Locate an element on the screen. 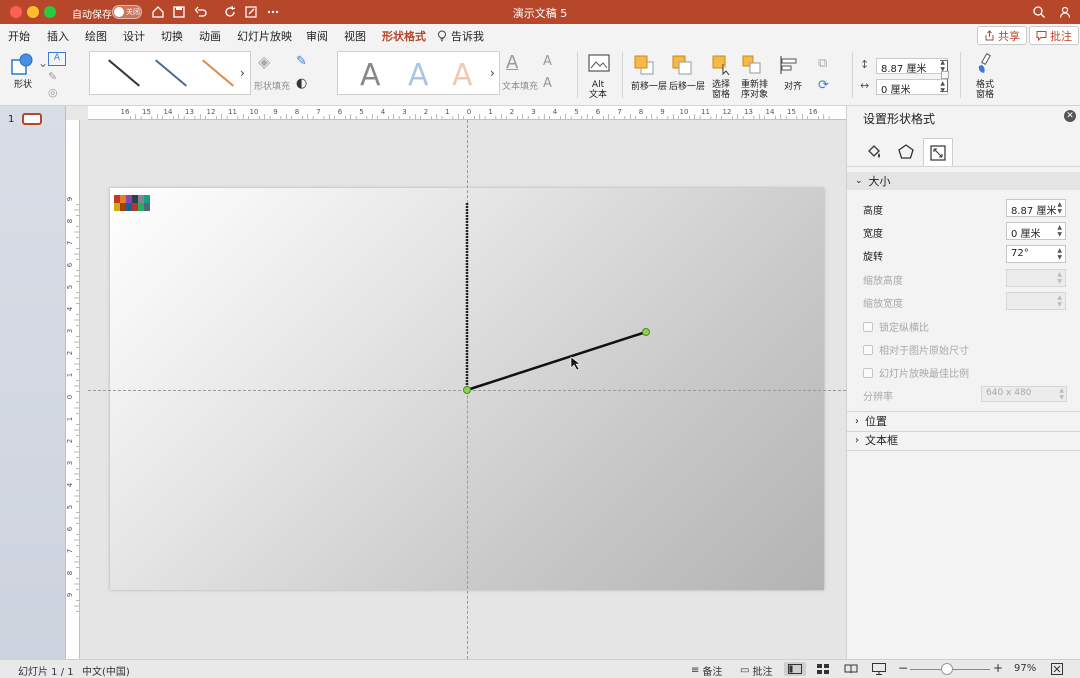 Image resolution: width=1080 pixels, height=678 pixels. rotation-value: 72° is located at coordinates (1020, 253).